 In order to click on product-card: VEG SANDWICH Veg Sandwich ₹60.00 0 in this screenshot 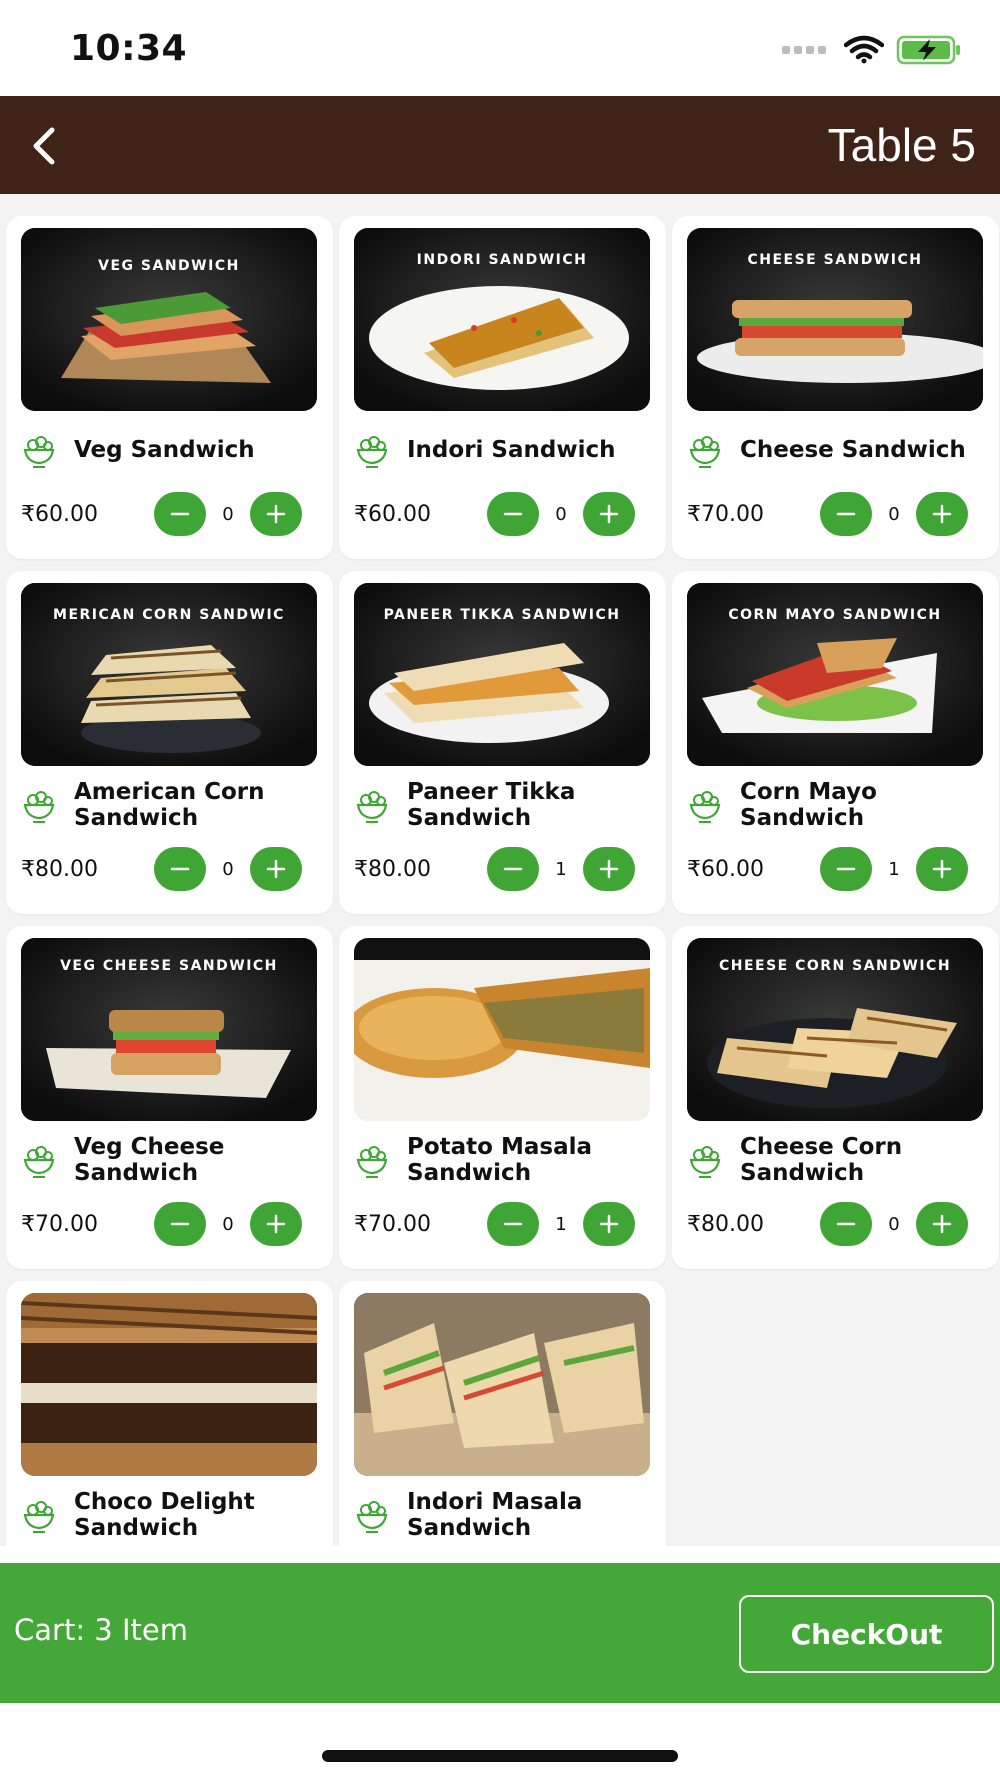, I will do `click(169, 387)`.